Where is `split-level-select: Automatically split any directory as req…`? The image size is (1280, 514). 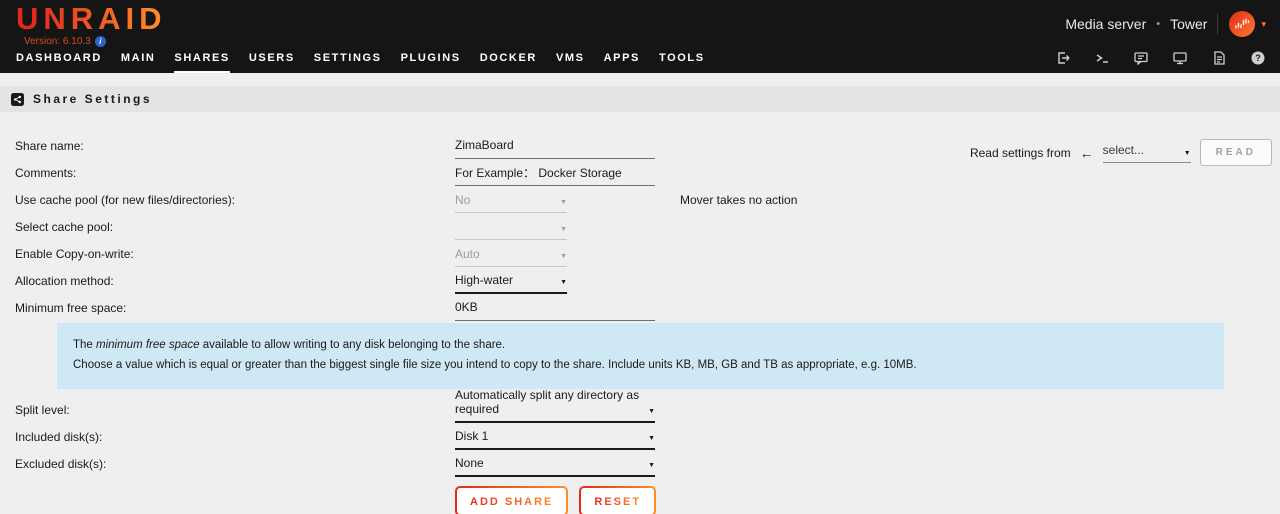
split-level-select: Automatically split any directory as req… is located at coordinates (555, 406).